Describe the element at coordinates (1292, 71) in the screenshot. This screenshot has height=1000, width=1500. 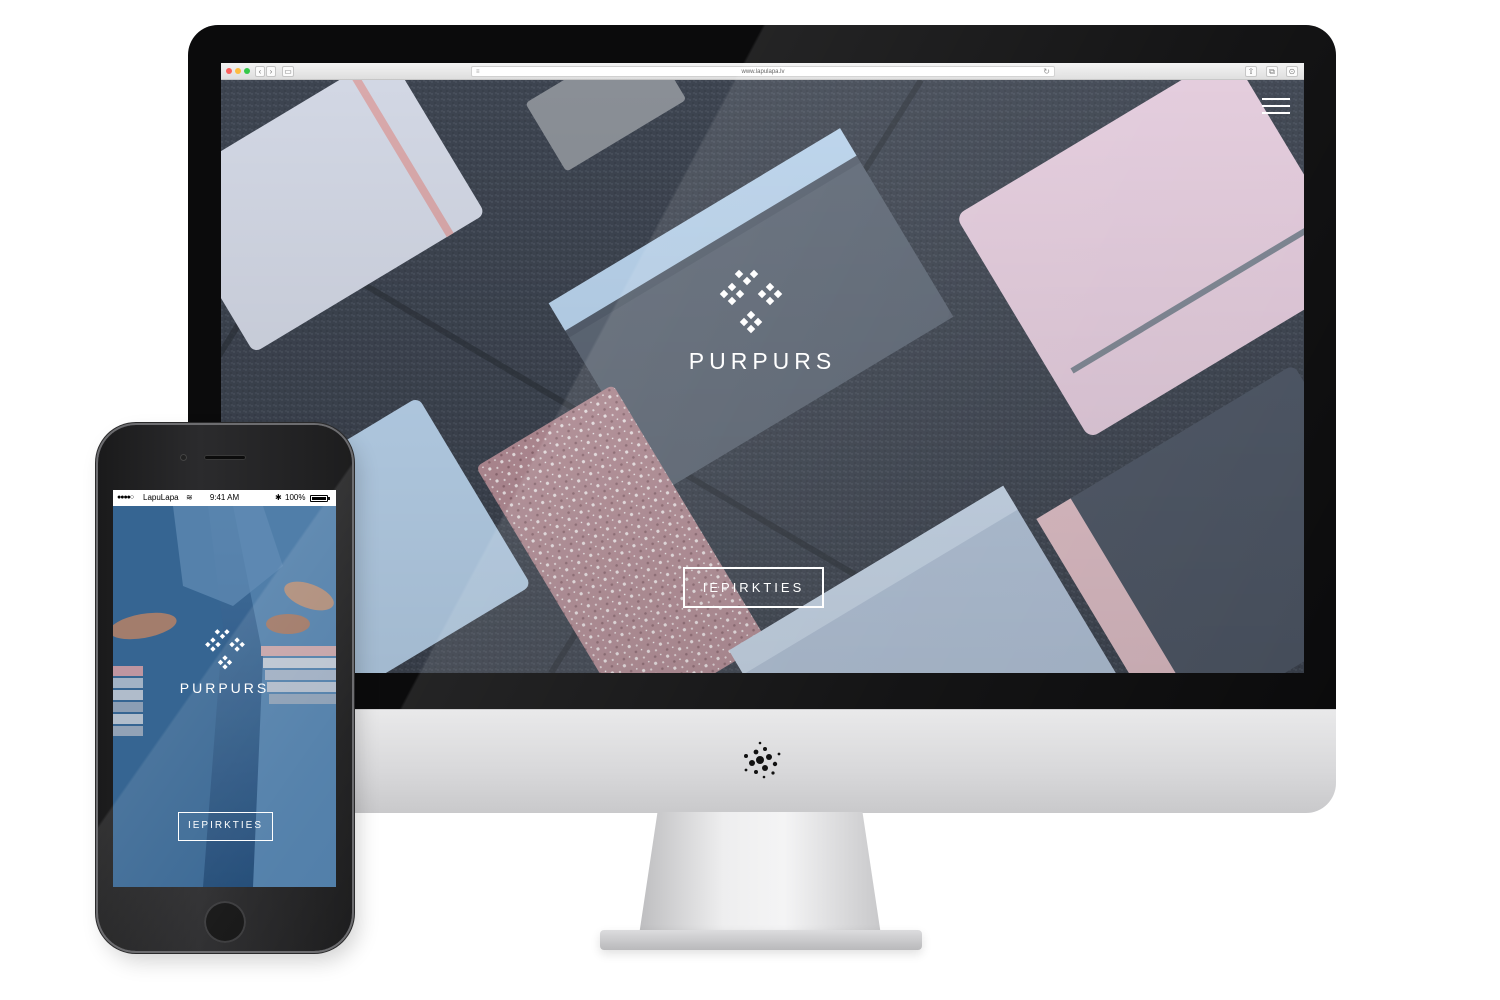
I see `downloads-icon: ⊙` at that location.